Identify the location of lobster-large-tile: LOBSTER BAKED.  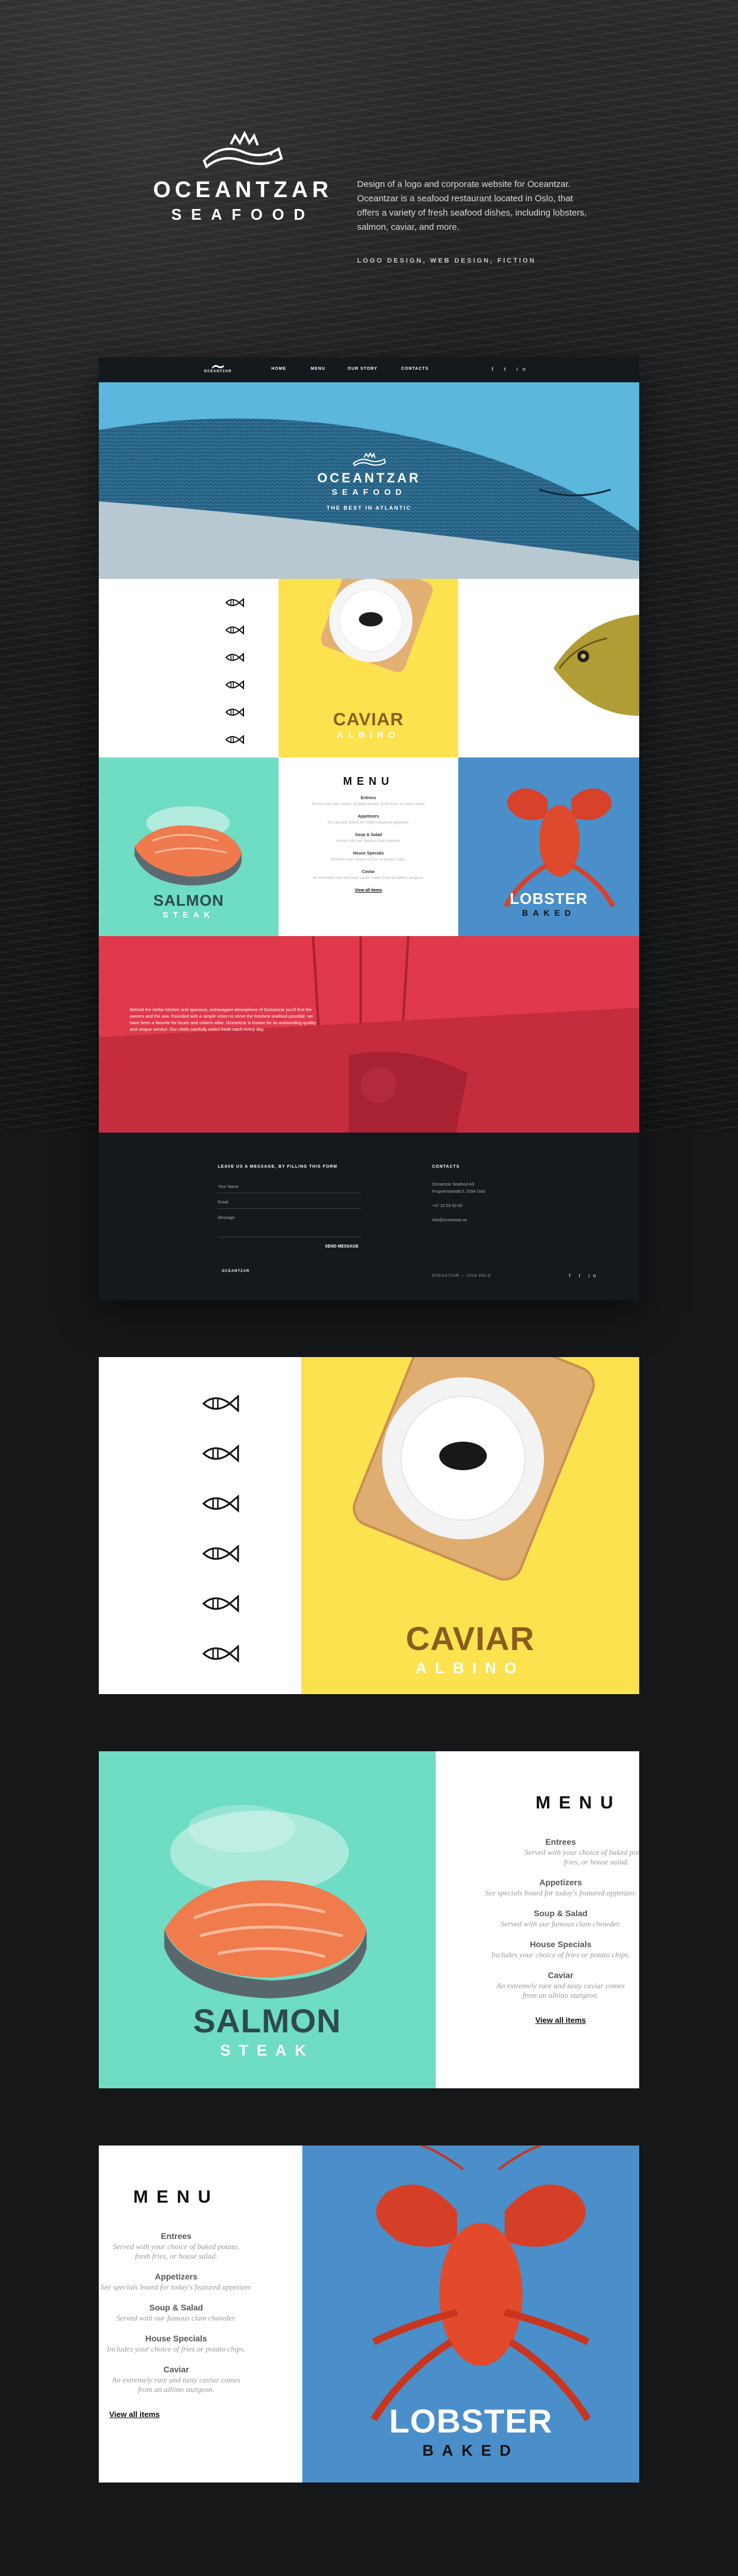
(471, 2314).